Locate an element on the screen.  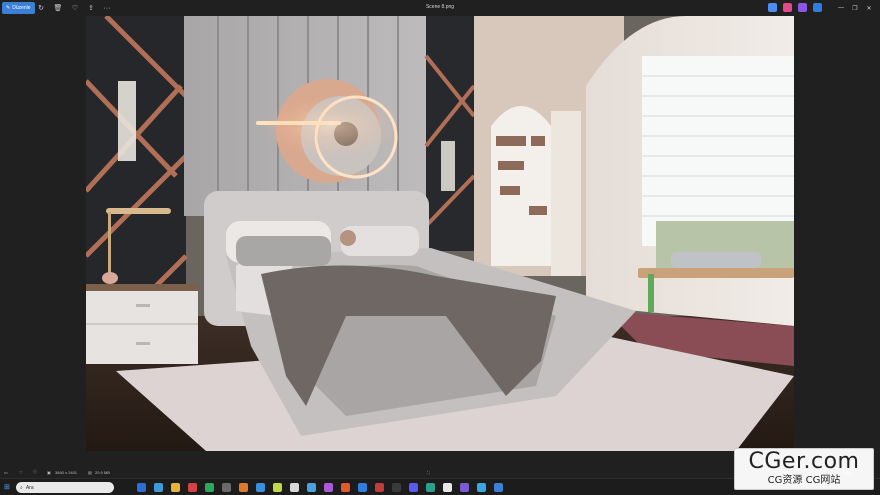
onedrive-icon is located at coordinates (817, 7).